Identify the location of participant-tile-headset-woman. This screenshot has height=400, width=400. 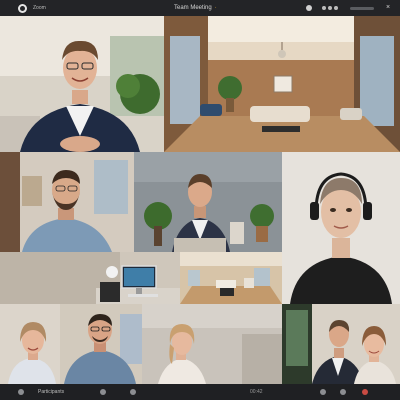
(341, 228).